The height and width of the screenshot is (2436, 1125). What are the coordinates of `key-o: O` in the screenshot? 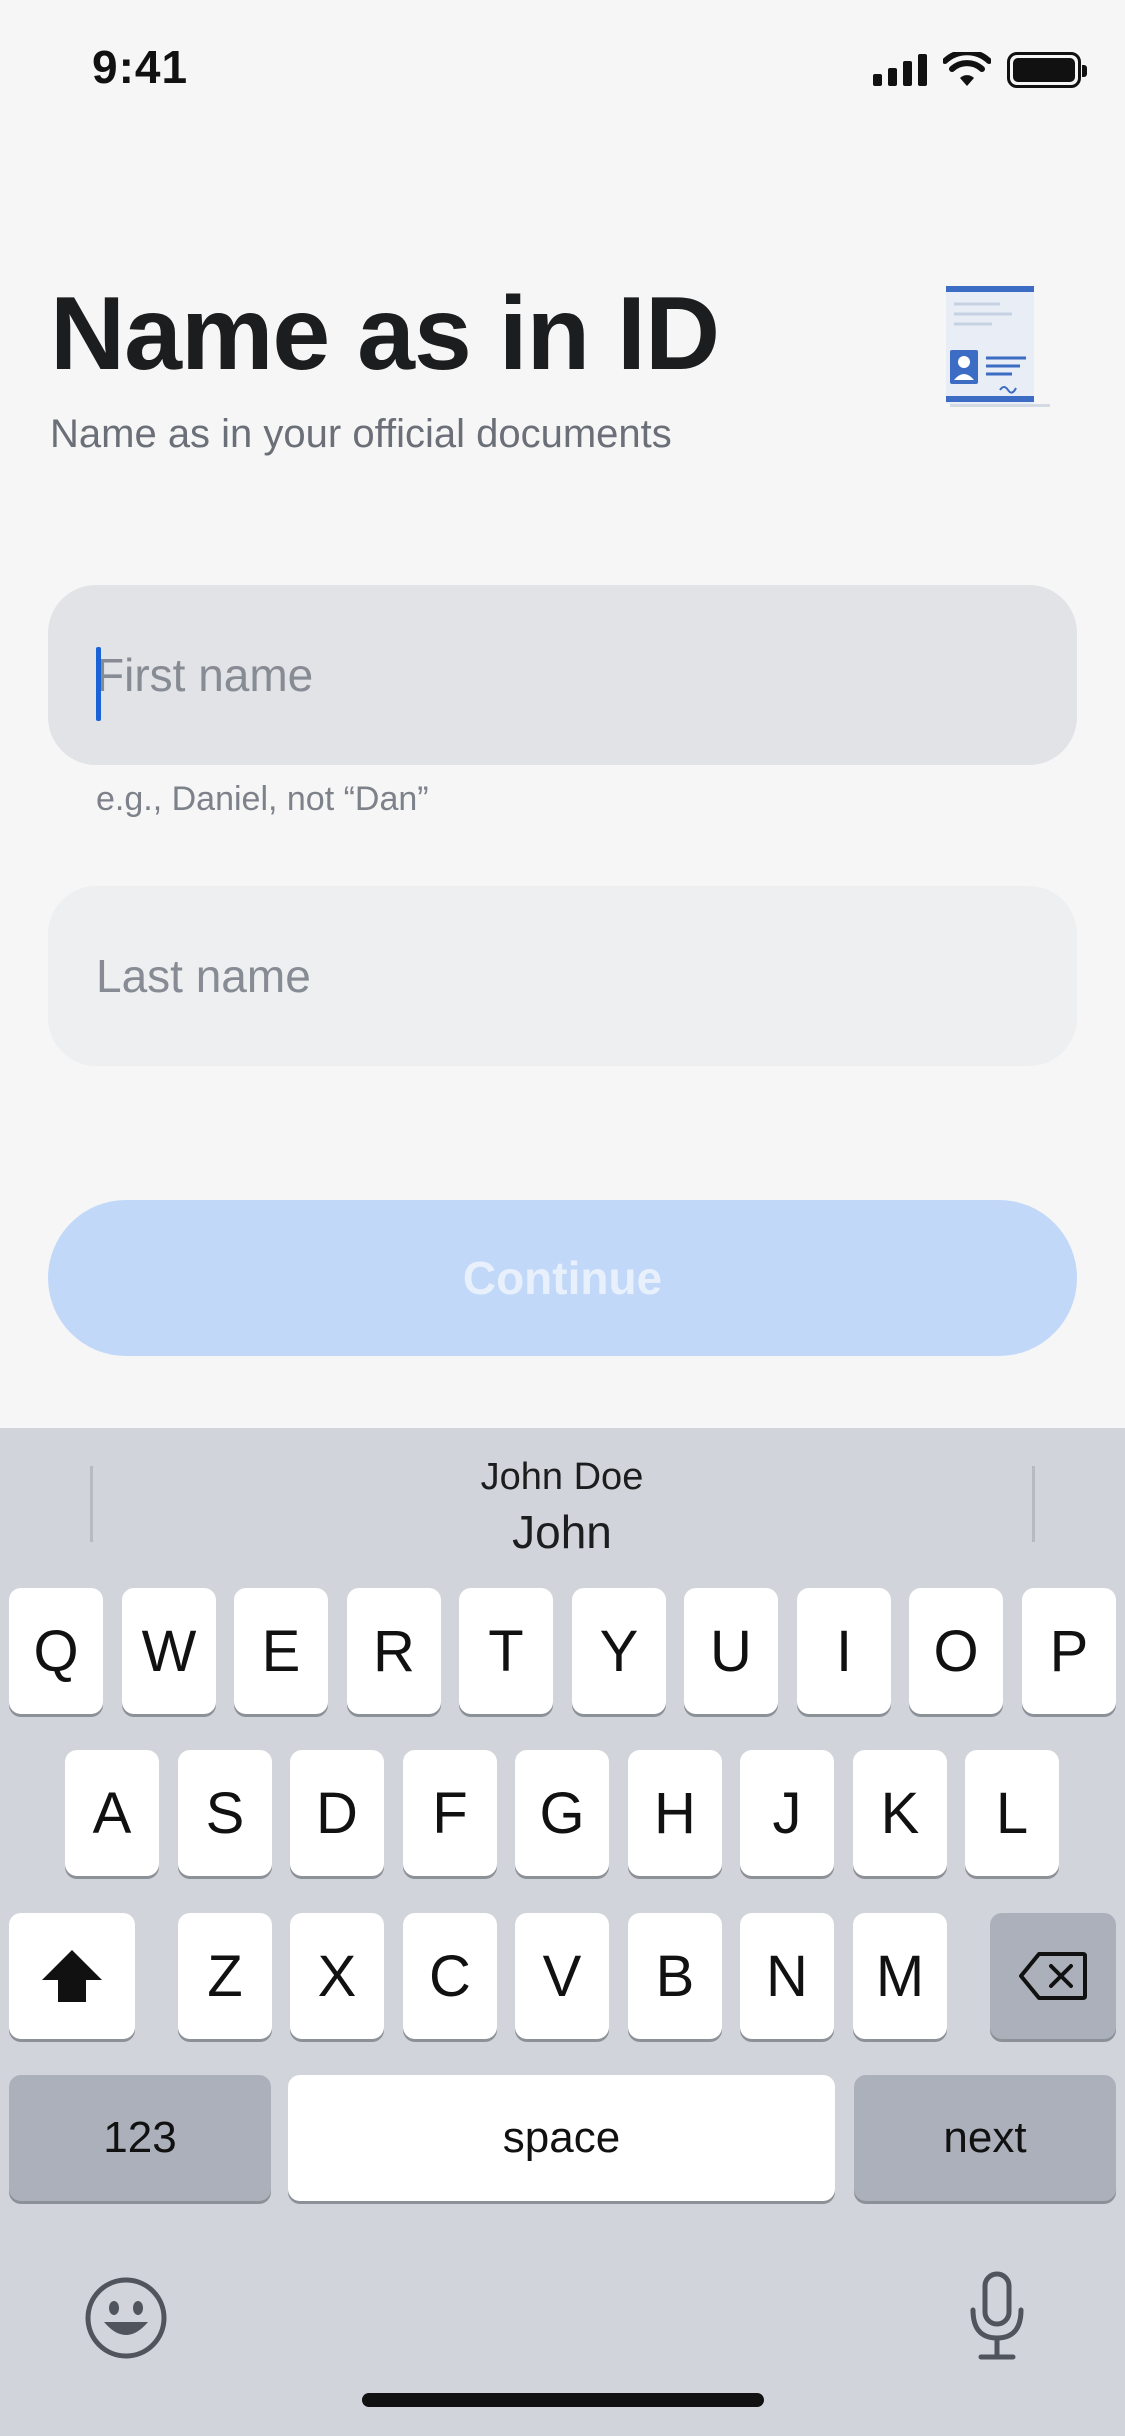 It's located at (956, 1651).